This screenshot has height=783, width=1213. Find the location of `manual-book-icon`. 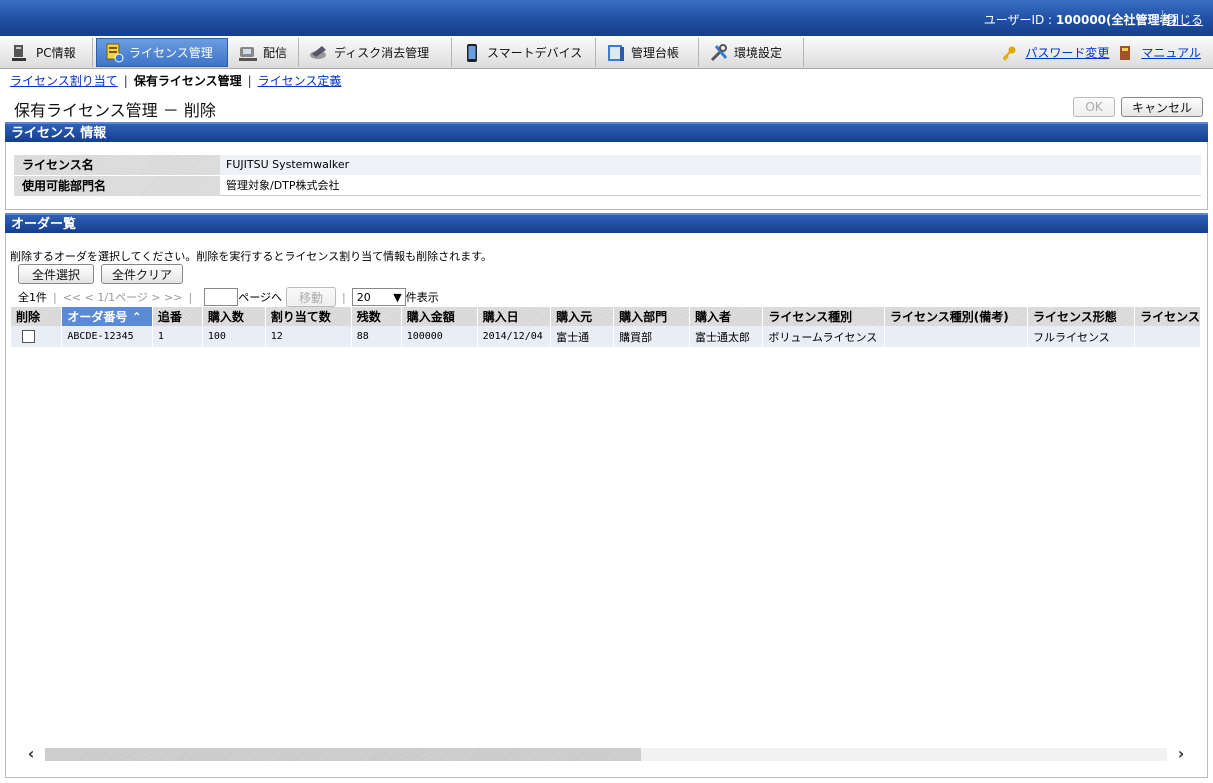

manual-book-icon is located at coordinates (1125, 53).